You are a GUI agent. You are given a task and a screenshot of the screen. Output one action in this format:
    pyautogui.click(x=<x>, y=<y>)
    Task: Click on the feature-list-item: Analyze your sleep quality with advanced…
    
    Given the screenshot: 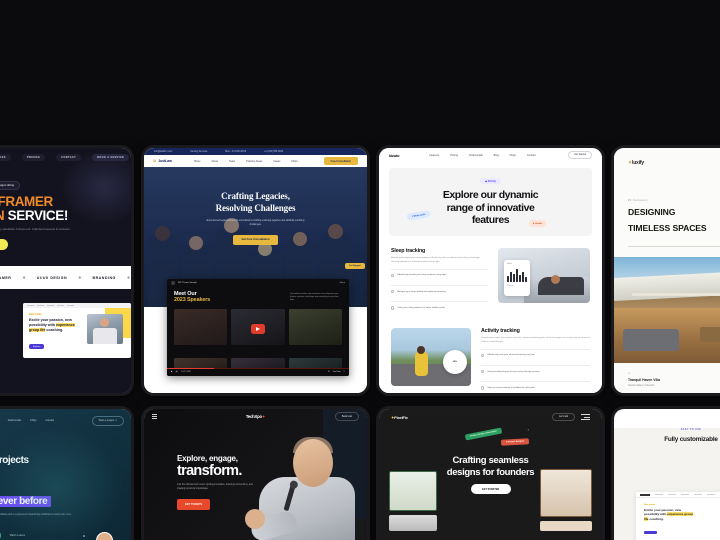 What is the action you would take?
    pyautogui.click(x=439, y=291)
    